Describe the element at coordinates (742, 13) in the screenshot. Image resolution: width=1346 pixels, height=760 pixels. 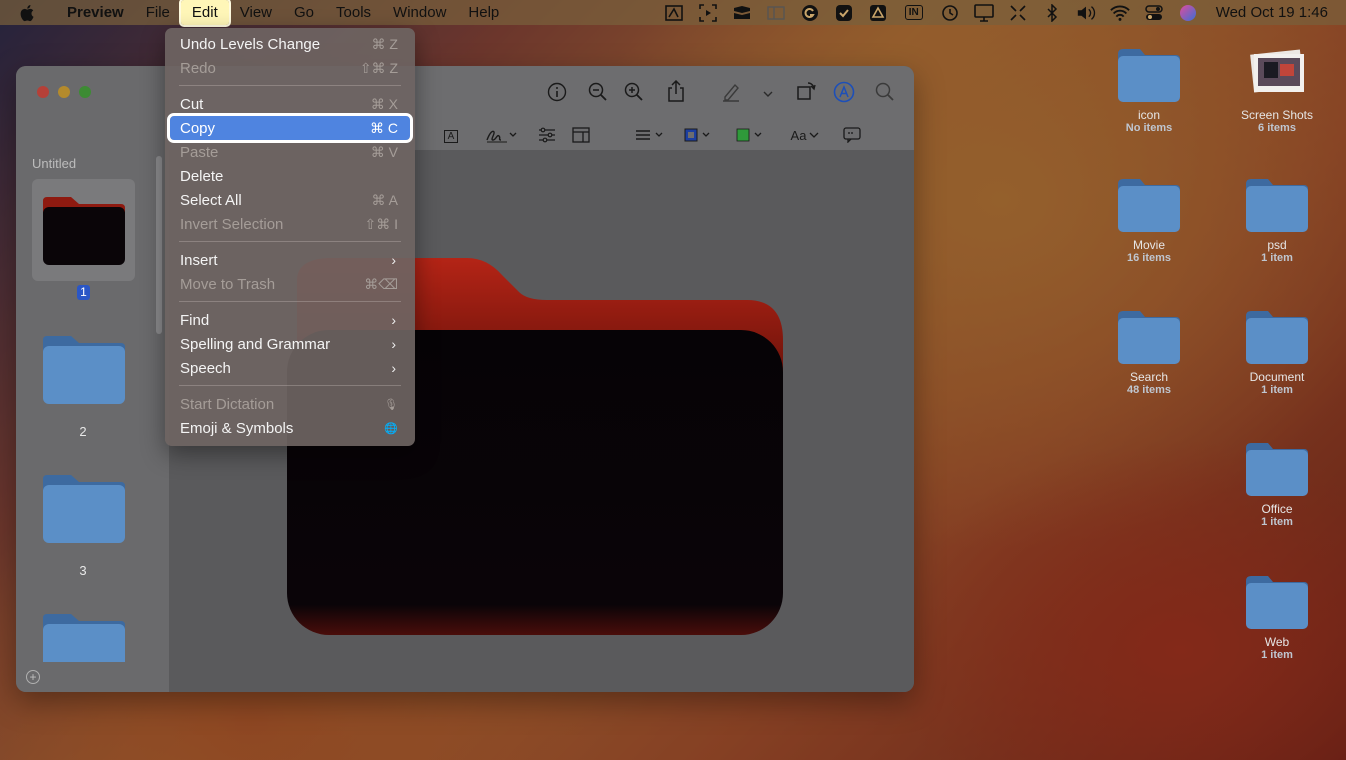
I see `archive-icon` at that location.